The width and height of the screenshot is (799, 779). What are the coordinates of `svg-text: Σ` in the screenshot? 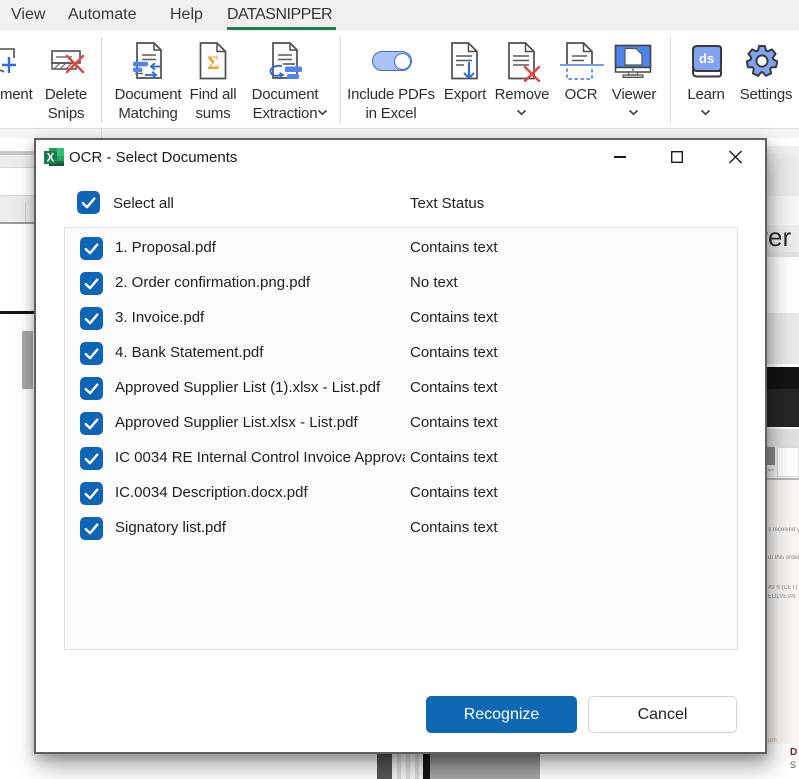 It's located at (213, 63).